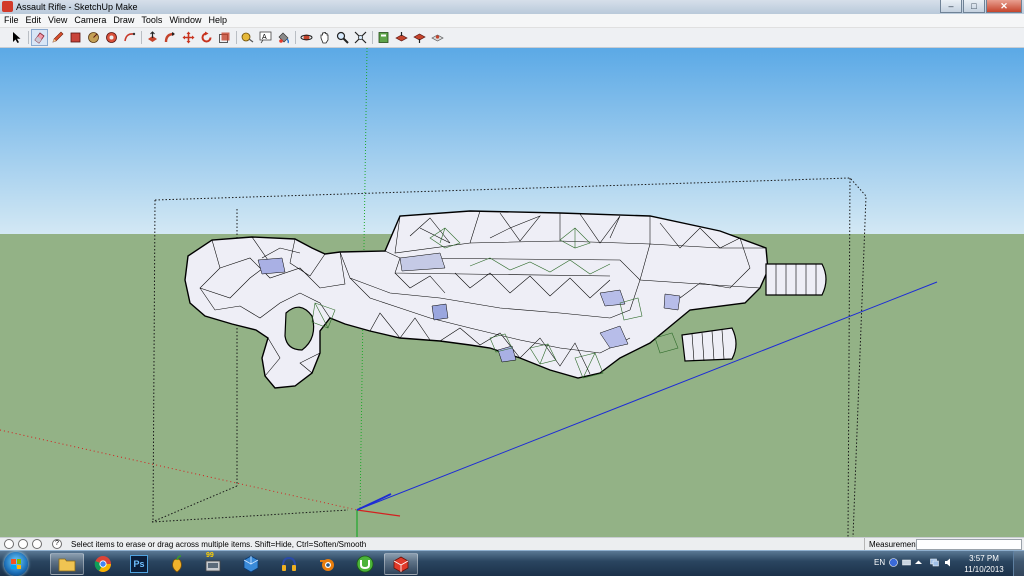 This screenshot has width=1024, height=576. Describe the element at coordinates (9, 544) in the screenshot. I see `geo-location-icon` at that location.